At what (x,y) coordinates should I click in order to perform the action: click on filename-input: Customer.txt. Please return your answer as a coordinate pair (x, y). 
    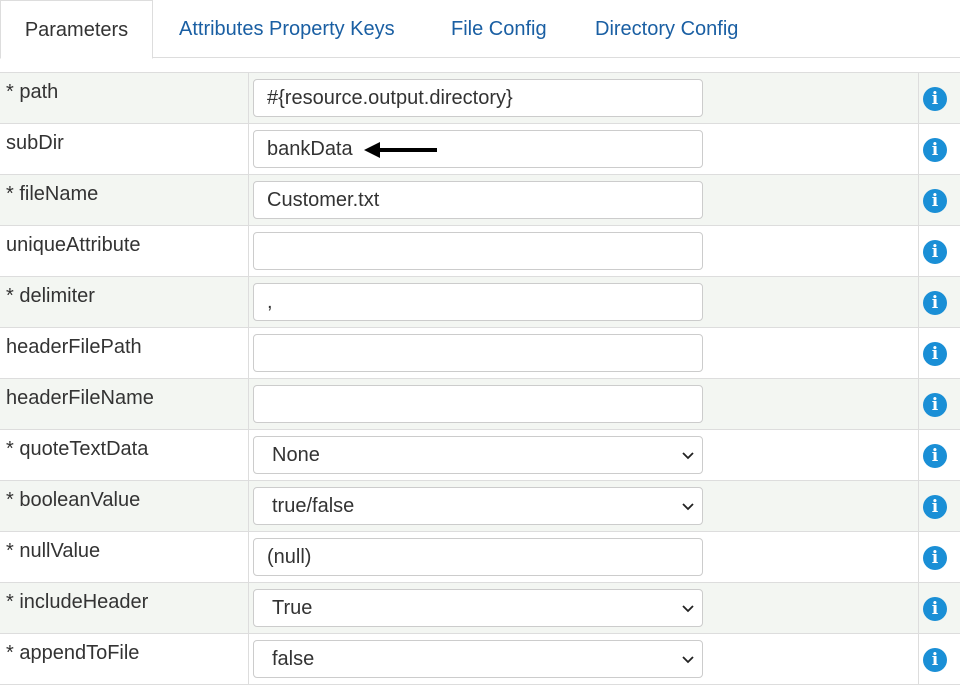
    Looking at the image, I should click on (478, 200).